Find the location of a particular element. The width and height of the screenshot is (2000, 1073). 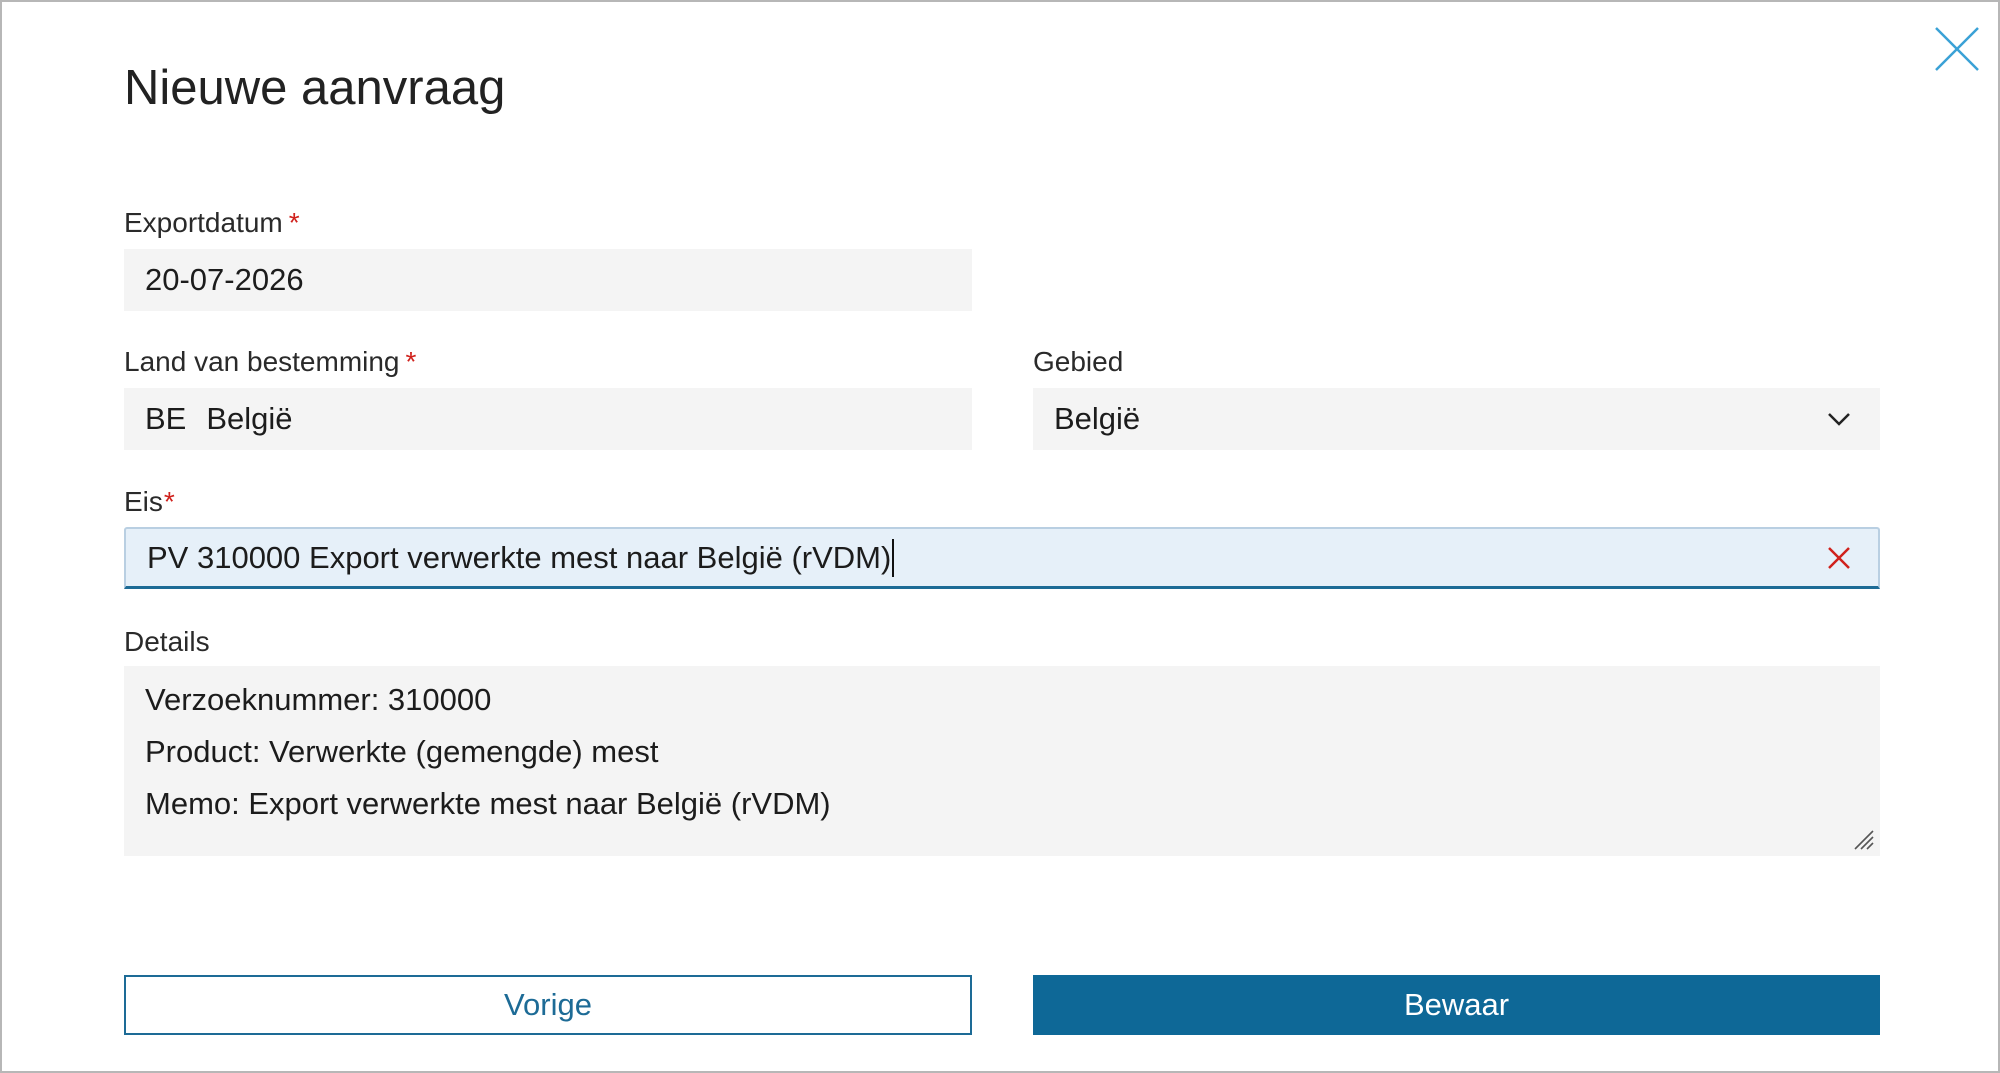

exportdatum-value: 20-07-2026 is located at coordinates (224, 279).